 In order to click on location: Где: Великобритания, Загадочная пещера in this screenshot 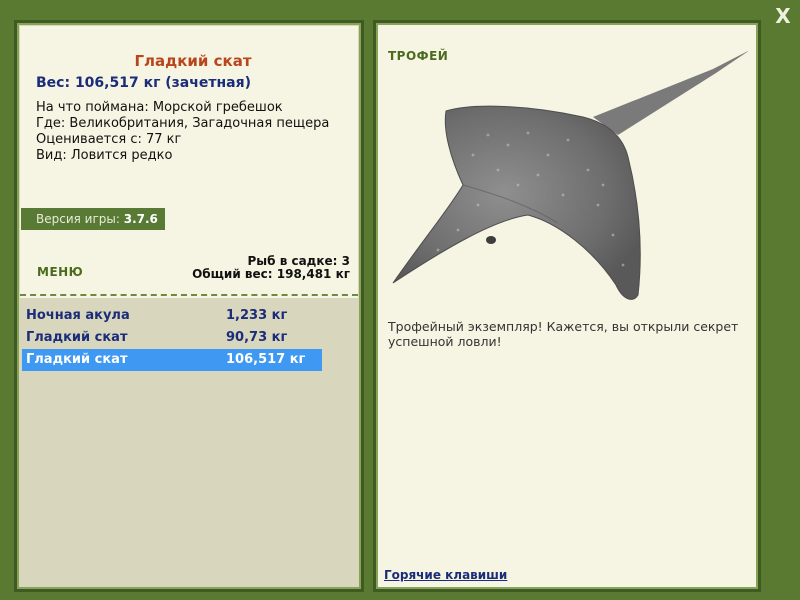, I will do `click(183, 123)`.